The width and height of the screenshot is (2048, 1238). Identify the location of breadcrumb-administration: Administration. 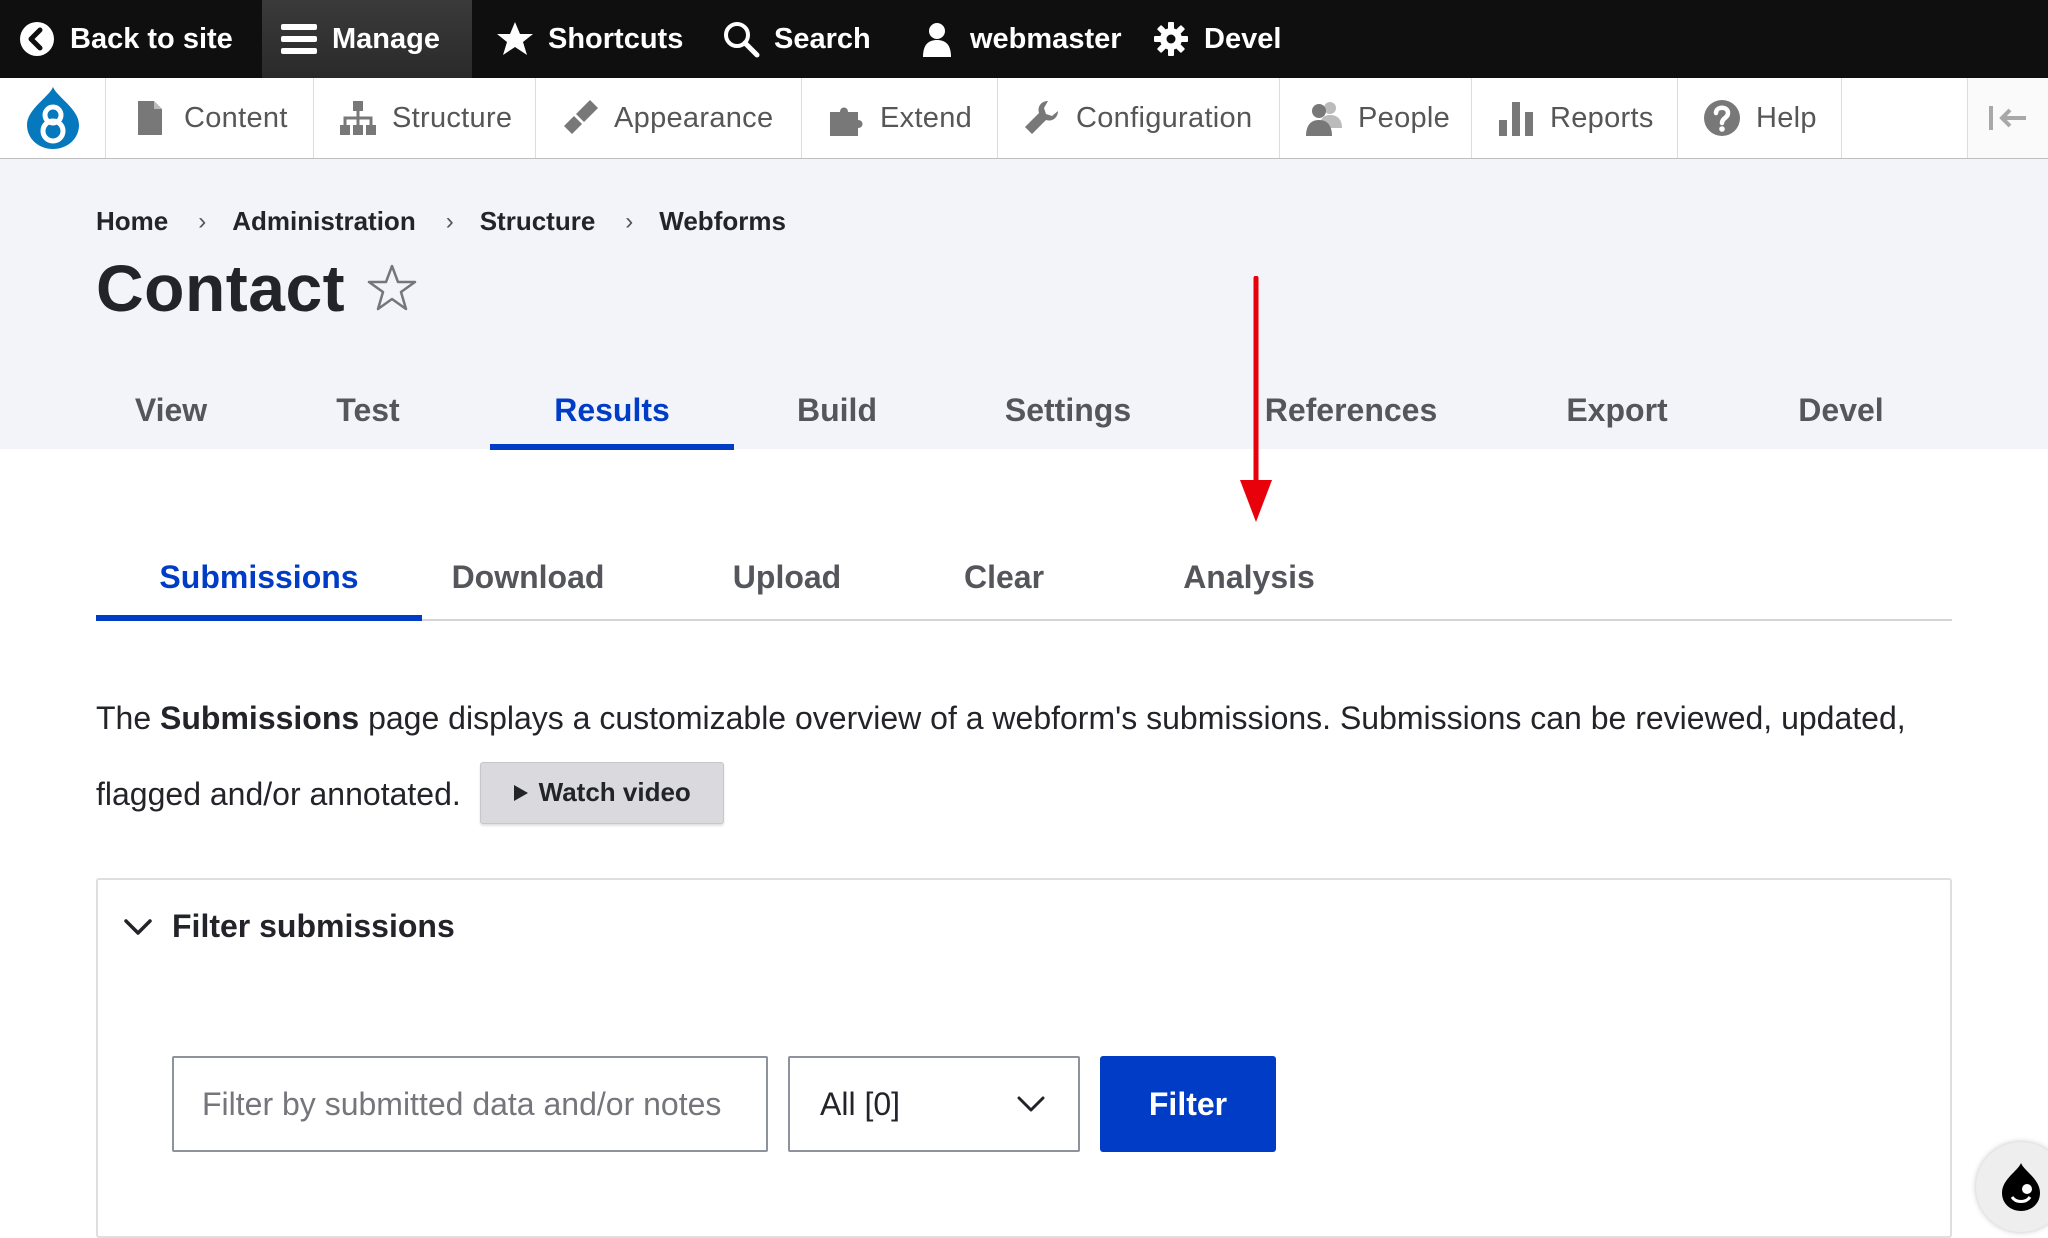
(323, 221).